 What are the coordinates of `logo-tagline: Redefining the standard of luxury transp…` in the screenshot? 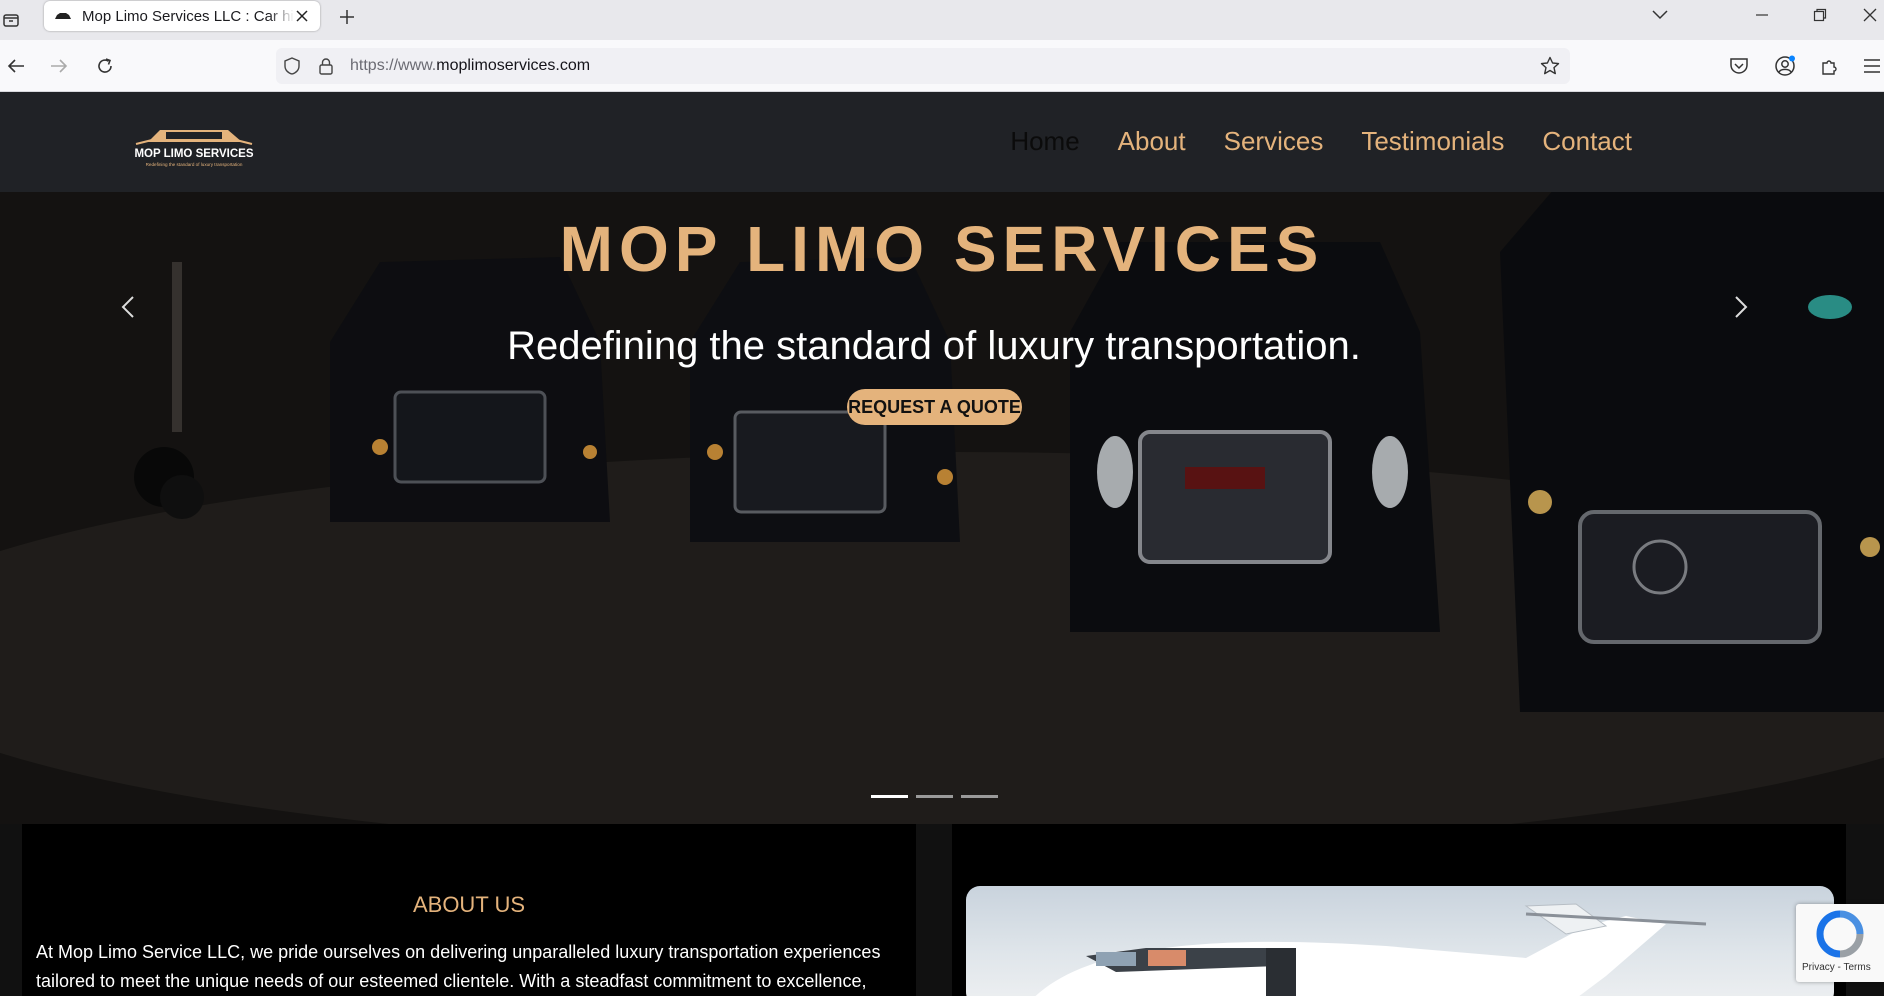 It's located at (194, 164).